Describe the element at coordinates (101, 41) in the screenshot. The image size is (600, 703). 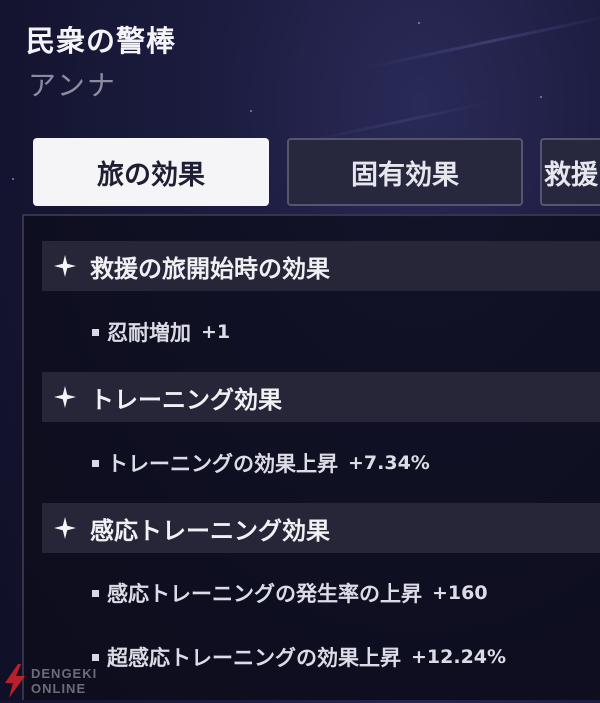
I see `page-title: 民衆の警棒` at that location.